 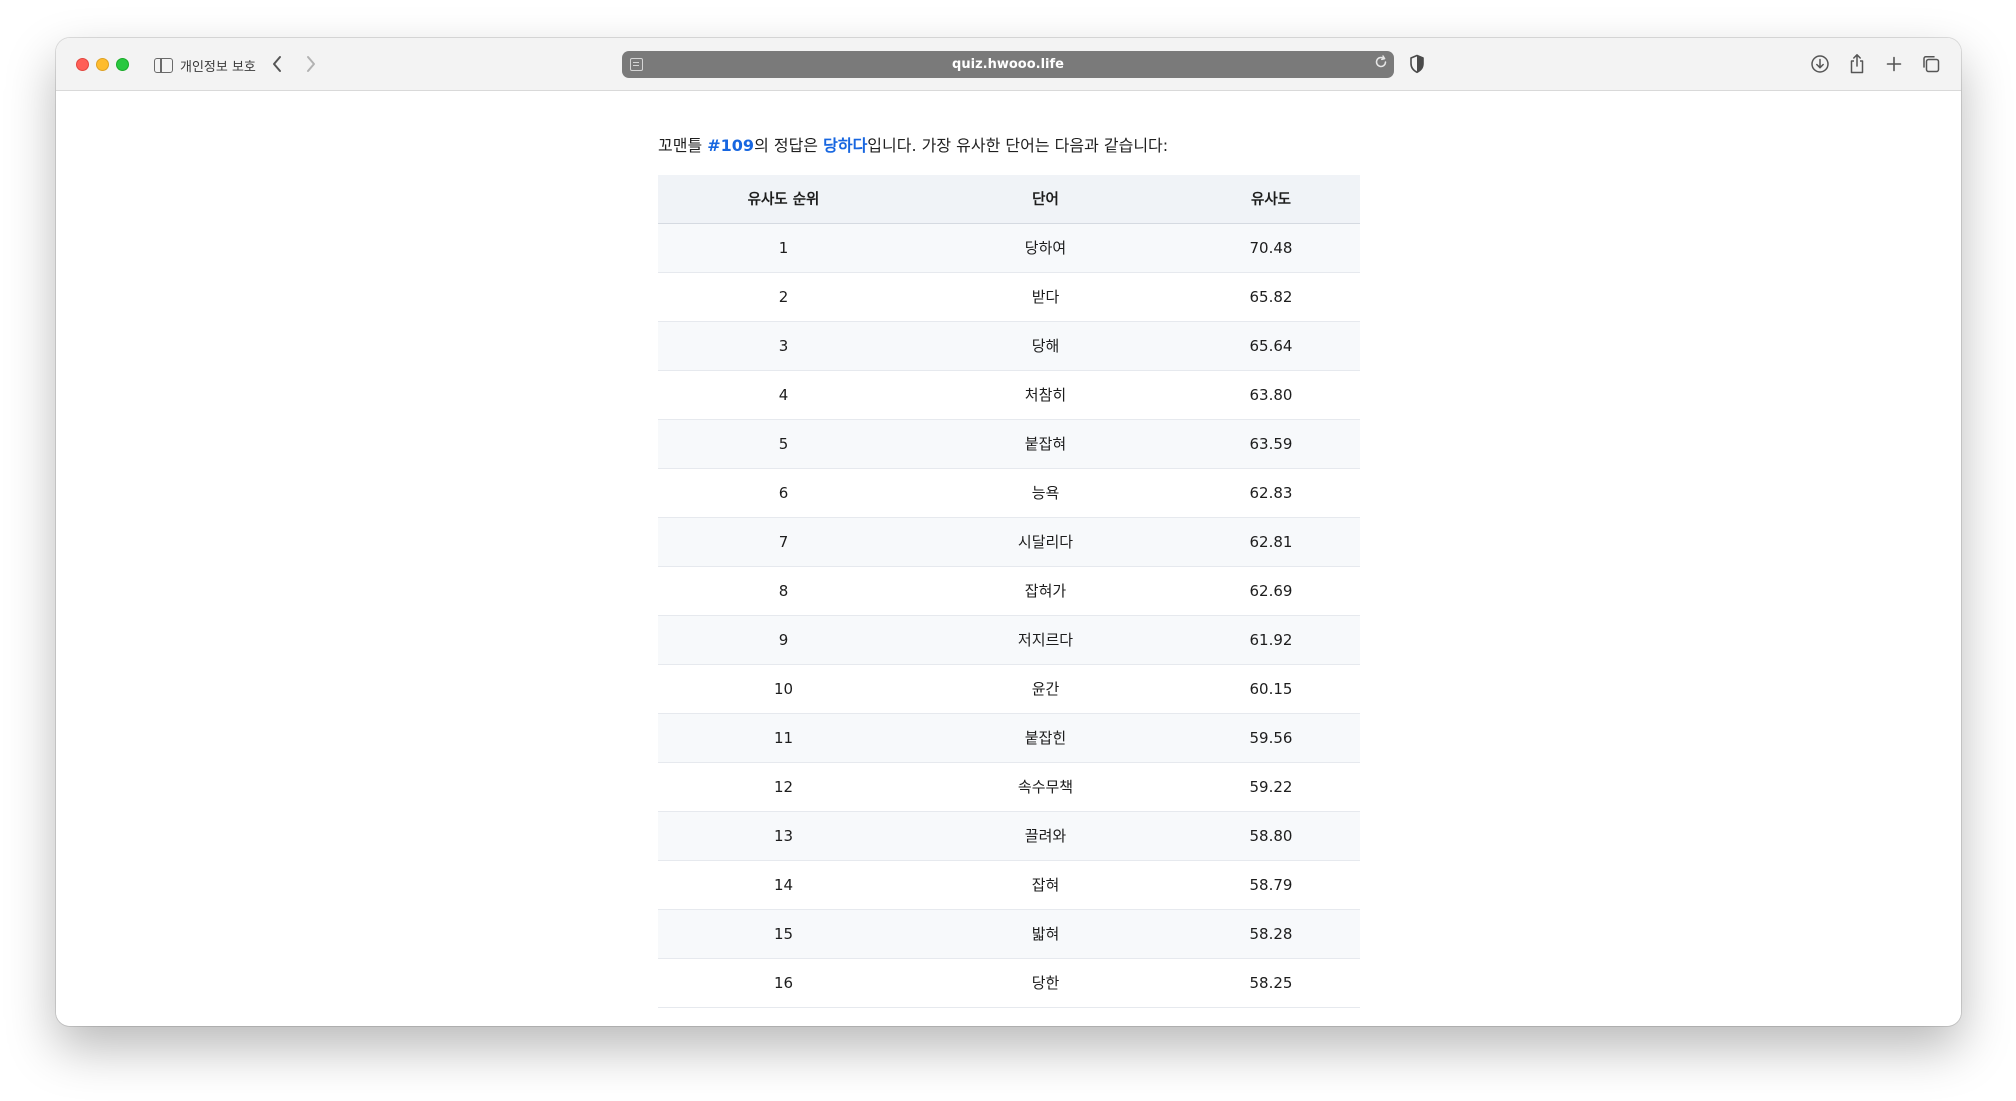 What do you see at coordinates (683, 145) in the screenshot?
I see `intro-prefix: 꼬맨틀` at bounding box center [683, 145].